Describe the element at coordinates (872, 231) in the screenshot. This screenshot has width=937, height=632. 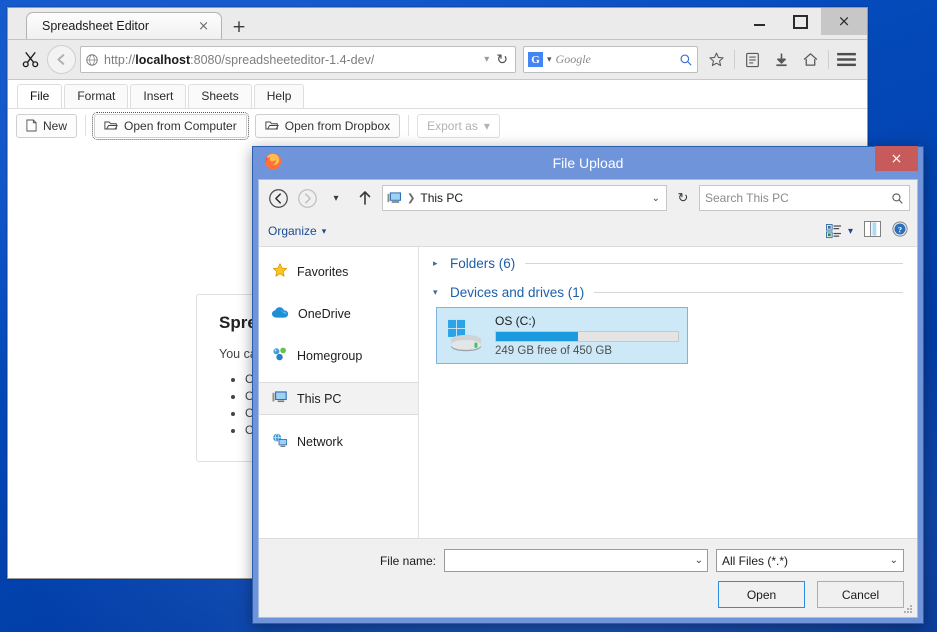
I see `preview-pane-button` at that location.